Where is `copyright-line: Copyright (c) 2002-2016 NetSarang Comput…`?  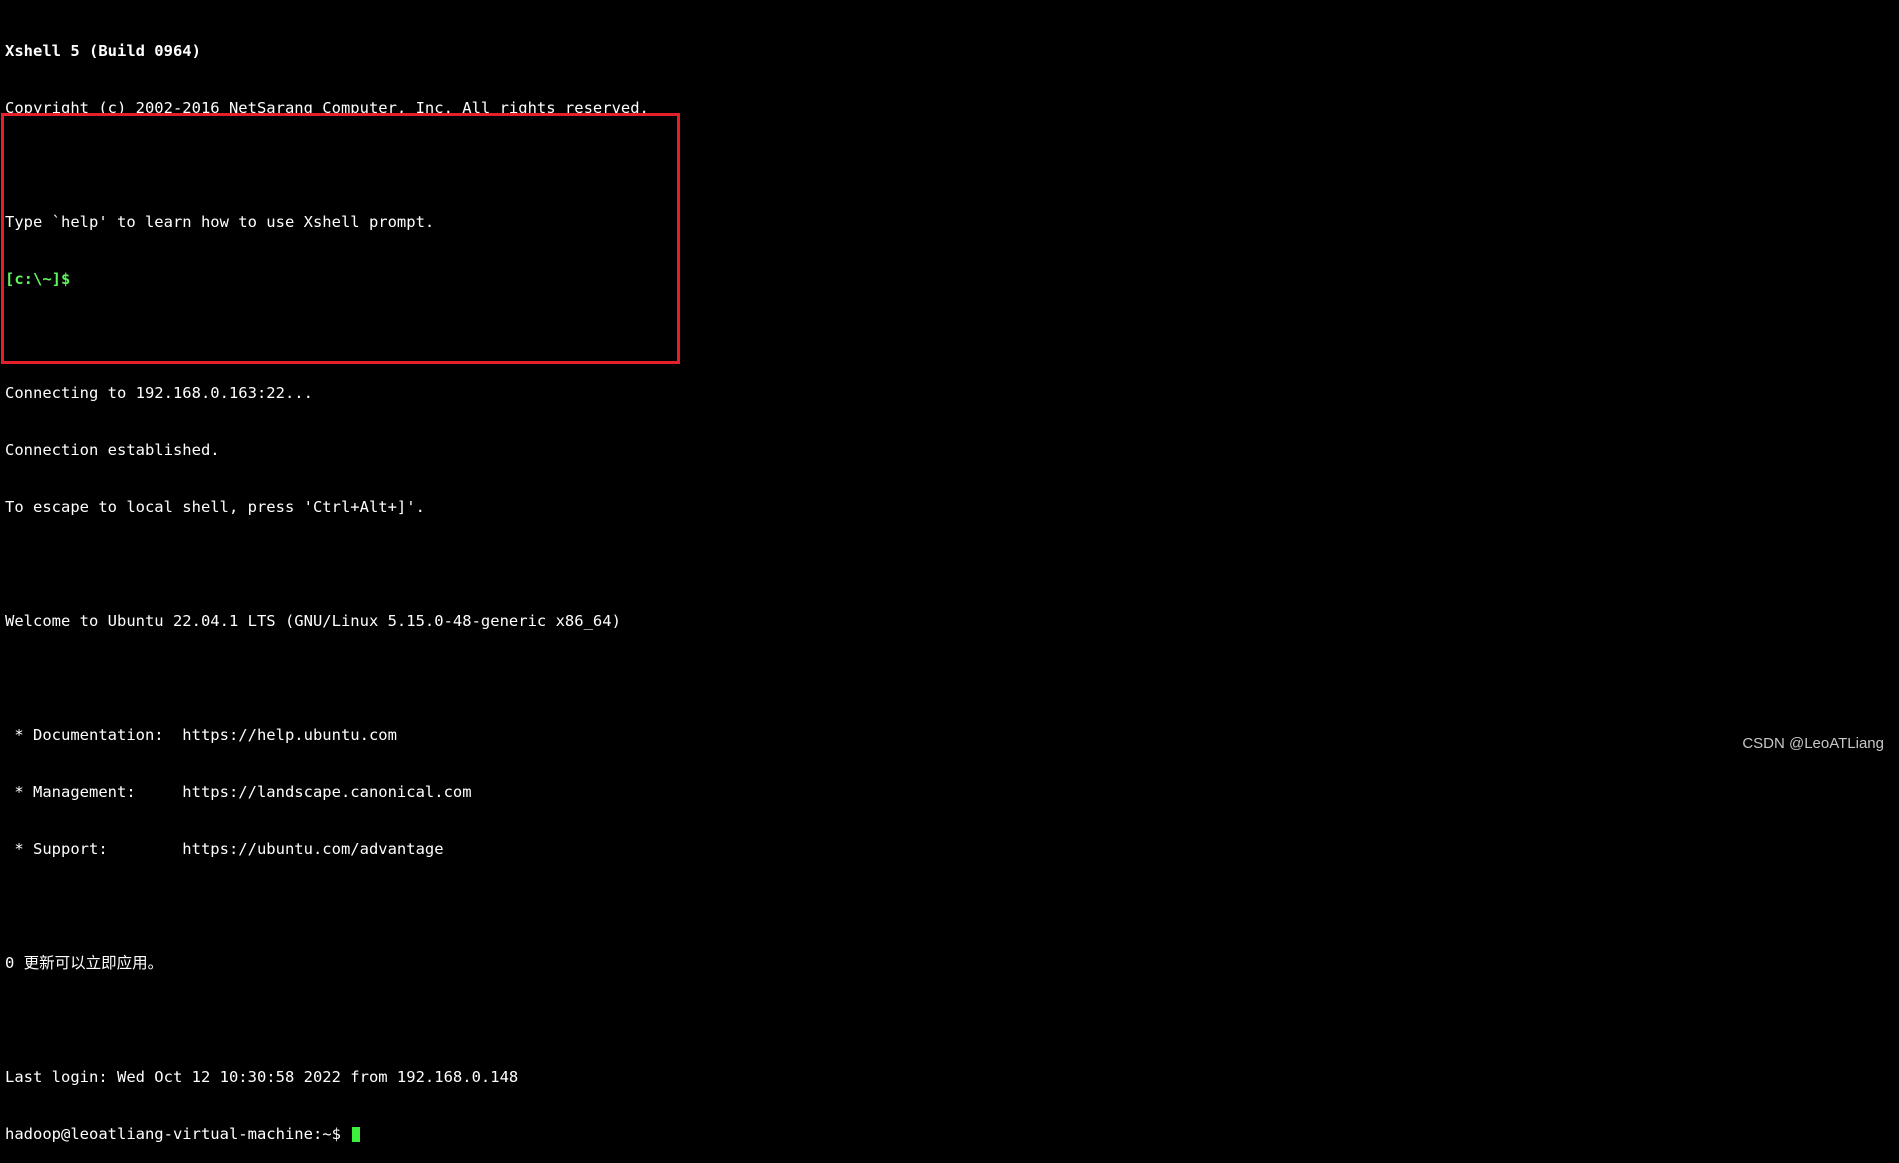
copyright-line: Copyright (c) 2002-2016 NetSarang Comput… is located at coordinates (327, 108).